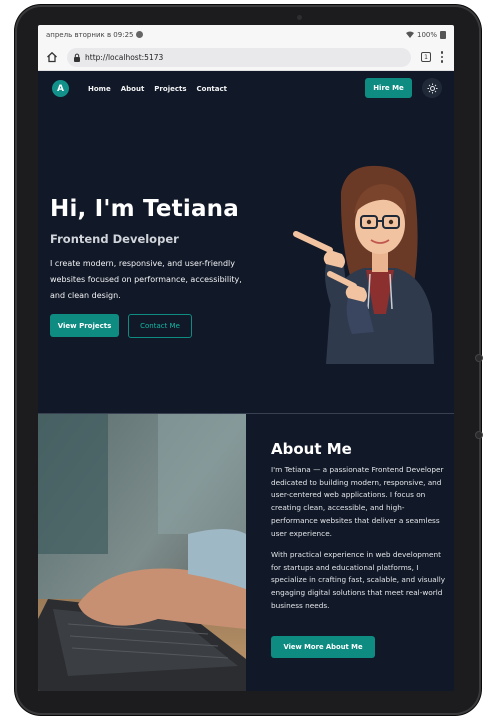 Image resolution: width=499 pixels, height=721 pixels. I want to click on notification-icon, so click(140, 34).